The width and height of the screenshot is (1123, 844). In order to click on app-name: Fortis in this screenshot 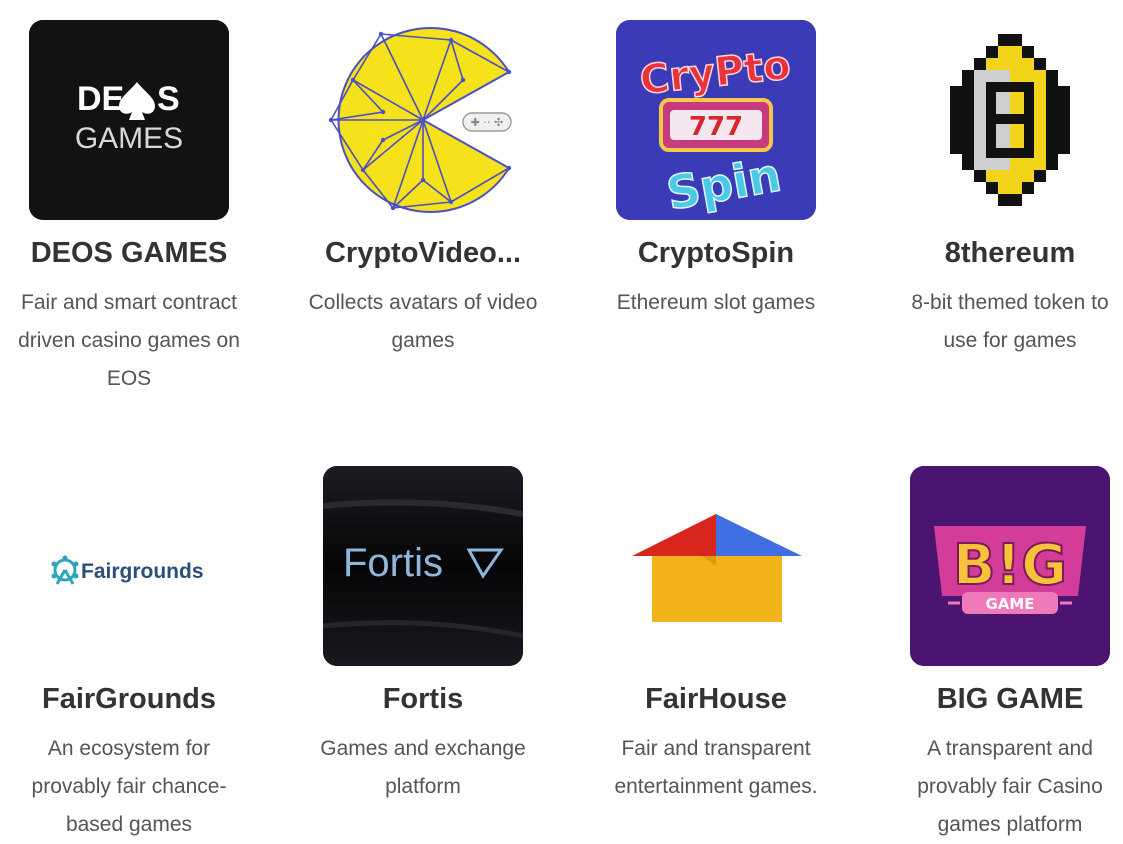, I will do `click(423, 699)`.